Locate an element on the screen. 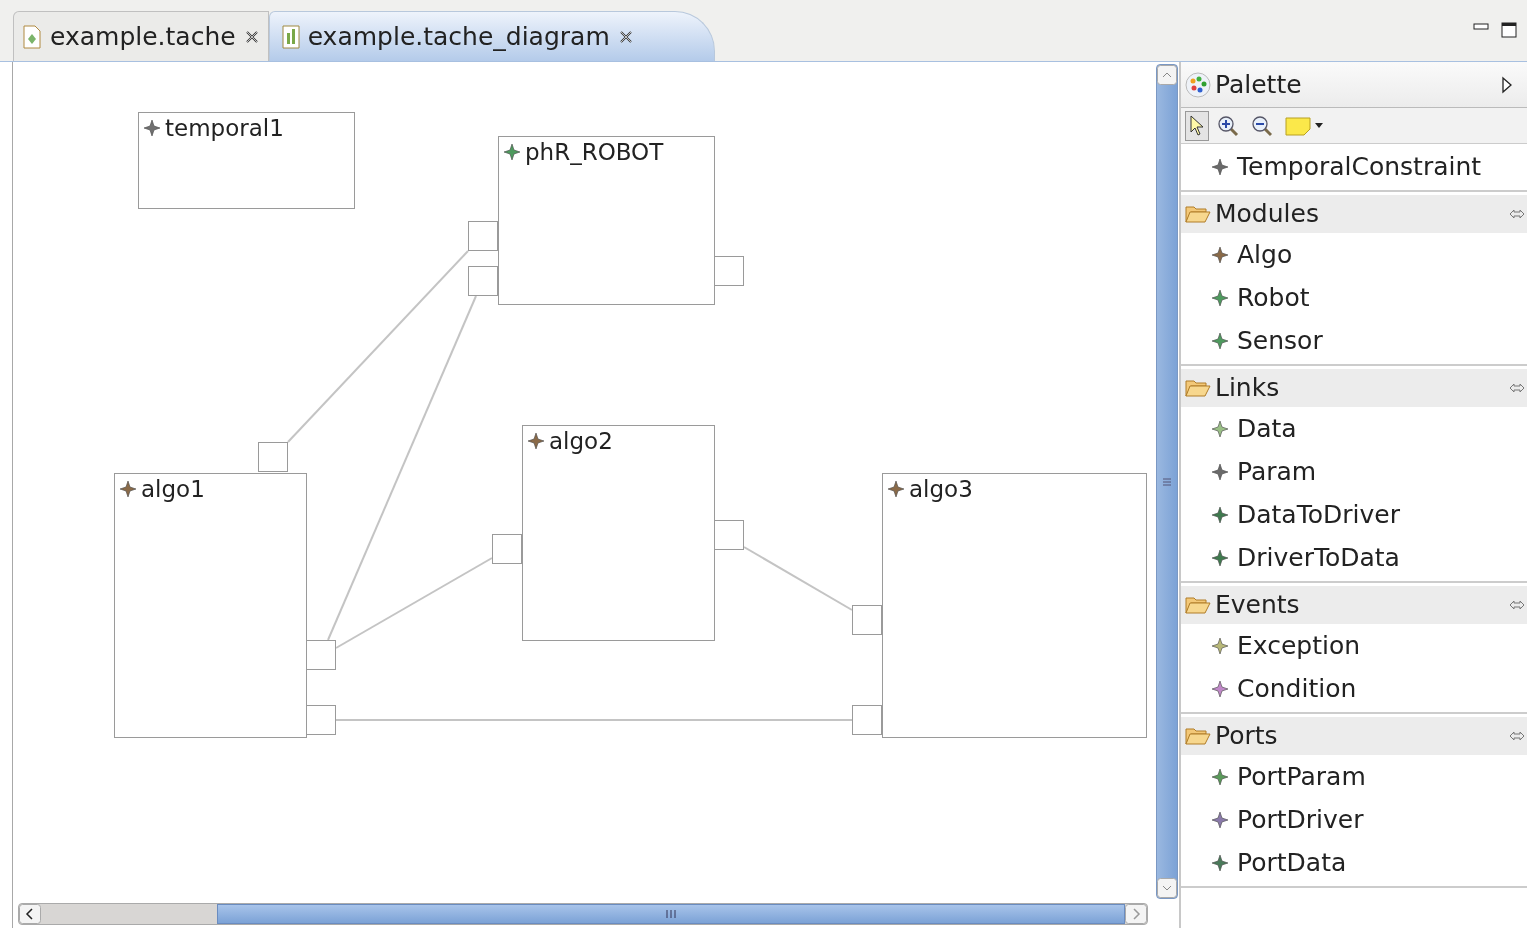 The height and width of the screenshot is (928, 1527). node-label: temporal1 is located at coordinates (224, 128).